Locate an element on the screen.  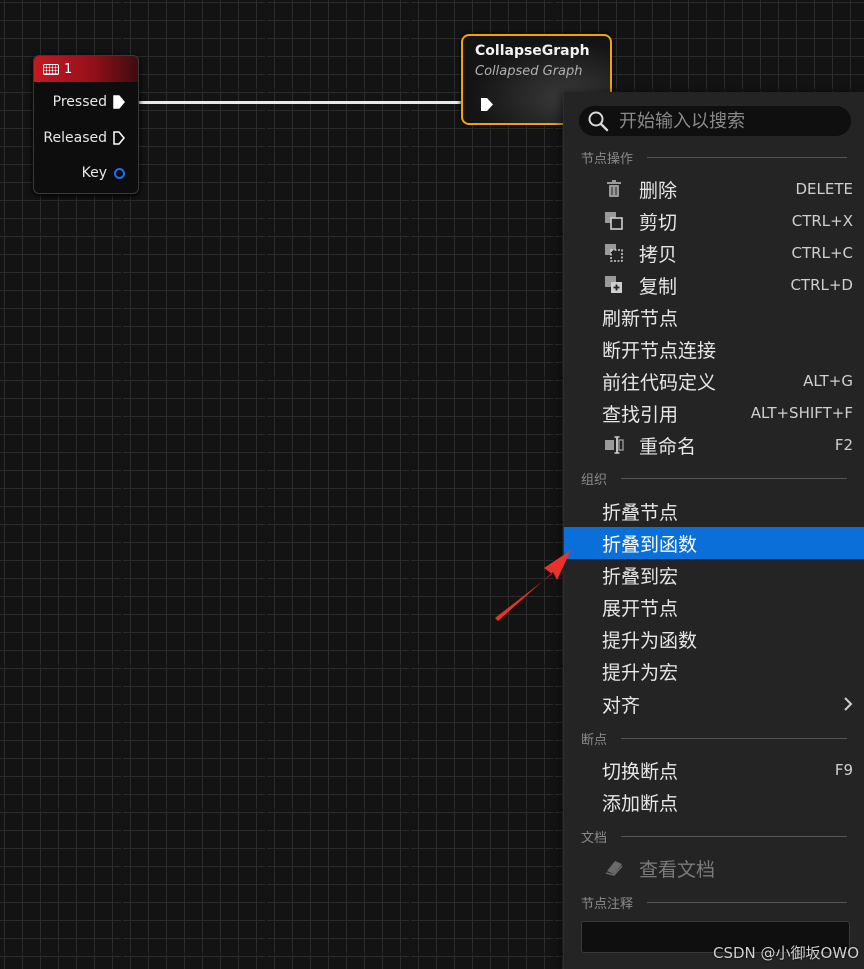
collapsed-node-title: CollapseGraph is located at coordinates (532, 51).